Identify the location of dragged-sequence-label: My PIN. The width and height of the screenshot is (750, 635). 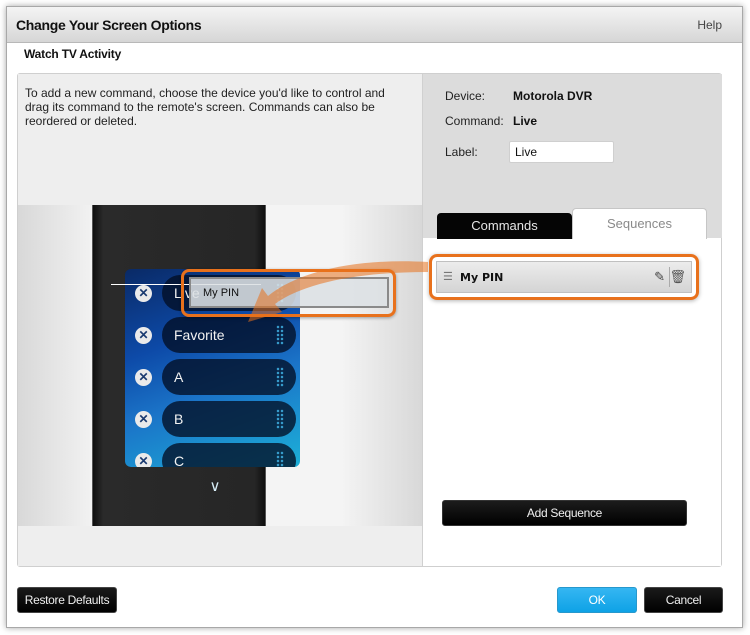
(221, 293).